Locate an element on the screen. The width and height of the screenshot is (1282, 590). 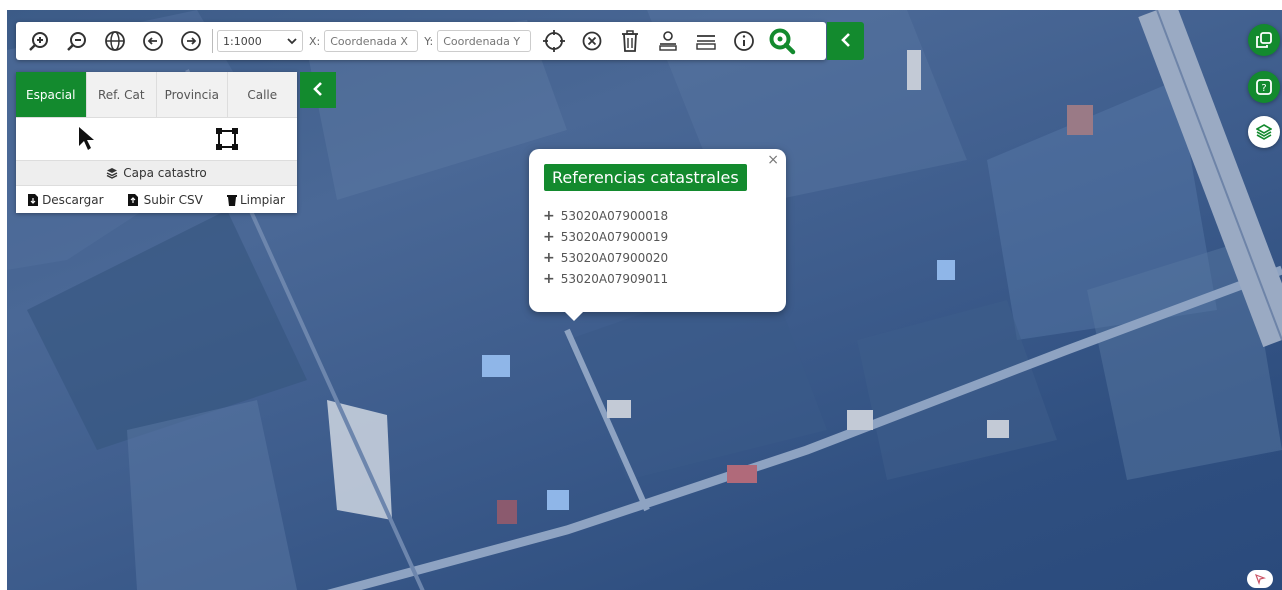
panel-collapse-button is located at coordinates (318, 90).